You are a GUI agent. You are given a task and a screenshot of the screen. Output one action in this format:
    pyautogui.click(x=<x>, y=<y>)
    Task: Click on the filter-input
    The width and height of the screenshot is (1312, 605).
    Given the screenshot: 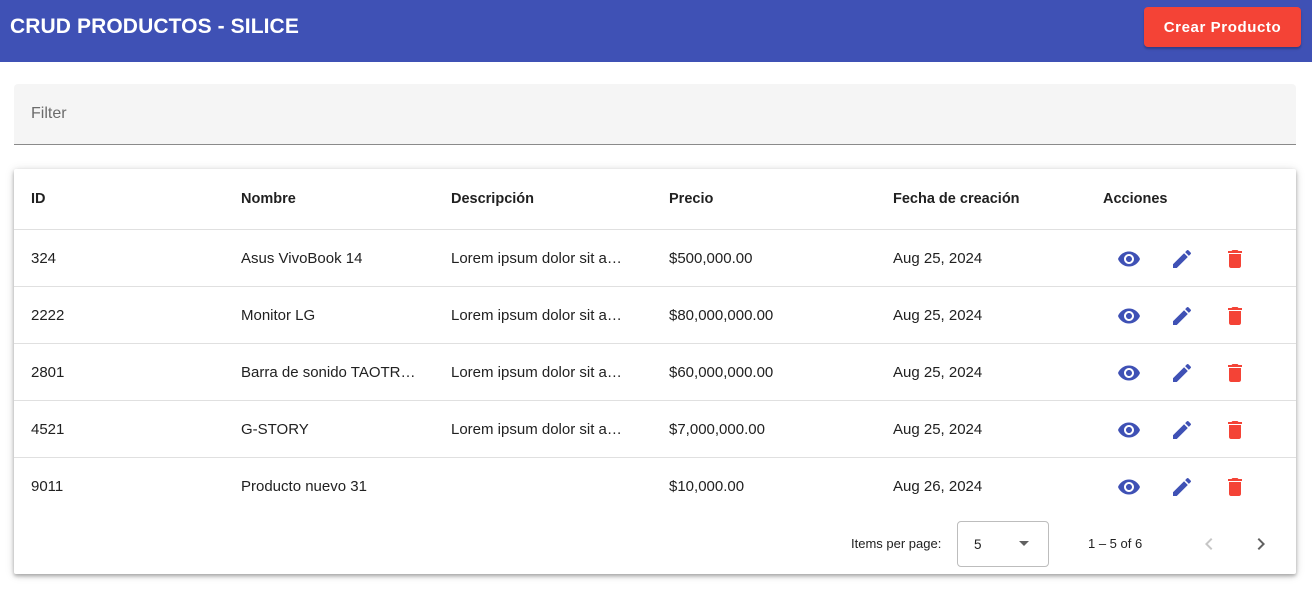 What is the action you would take?
    pyautogui.click(x=655, y=114)
    